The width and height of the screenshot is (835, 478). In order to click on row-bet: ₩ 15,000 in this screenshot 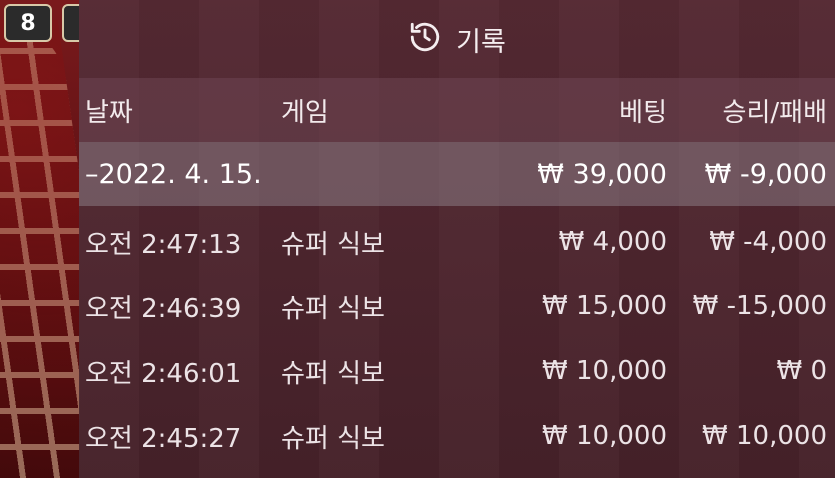, I will do `click(604, 306)`.